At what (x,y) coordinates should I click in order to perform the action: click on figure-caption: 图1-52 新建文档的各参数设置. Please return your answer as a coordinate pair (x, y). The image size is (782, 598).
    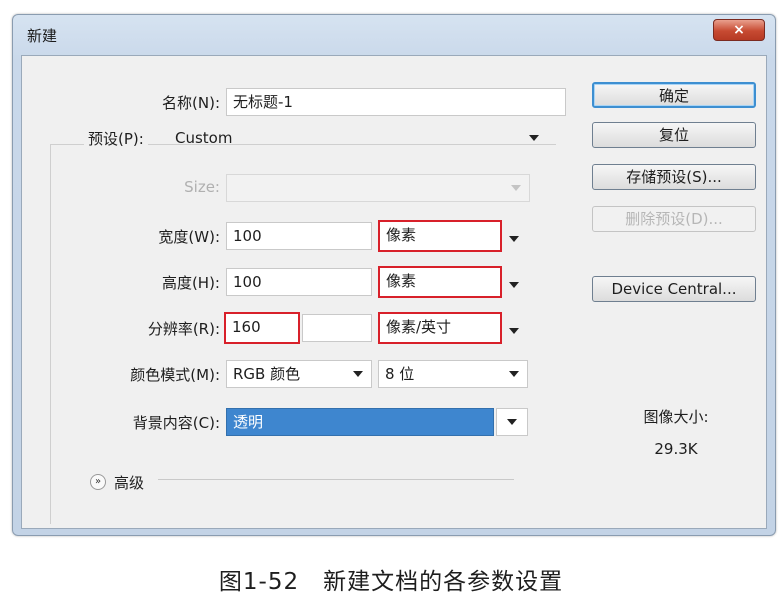
    Looking at the image, I should click on (391, 582).